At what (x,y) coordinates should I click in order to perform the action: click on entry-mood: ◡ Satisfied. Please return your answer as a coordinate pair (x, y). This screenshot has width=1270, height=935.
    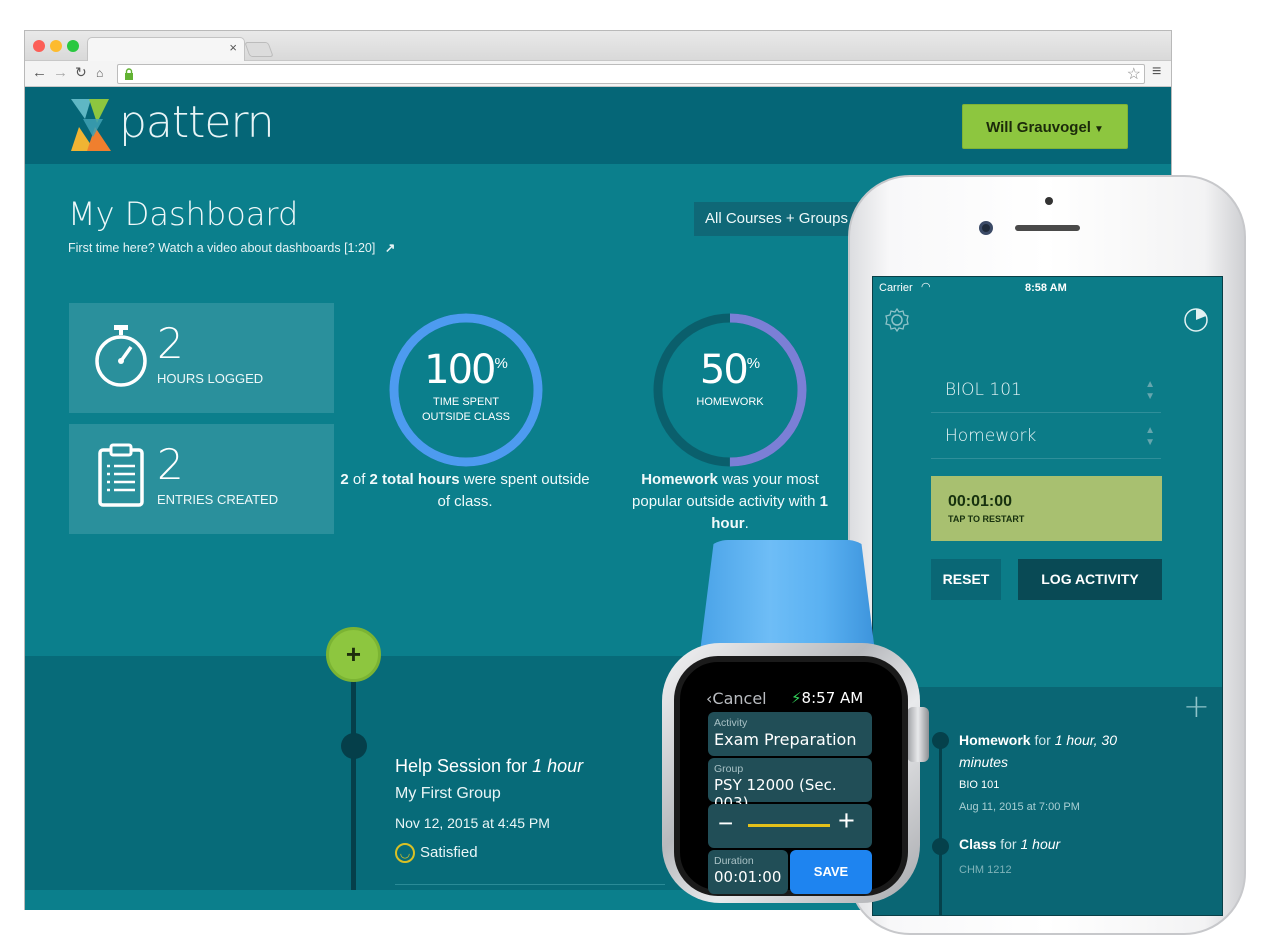
    Looking at the image, I should click on (436, 853).